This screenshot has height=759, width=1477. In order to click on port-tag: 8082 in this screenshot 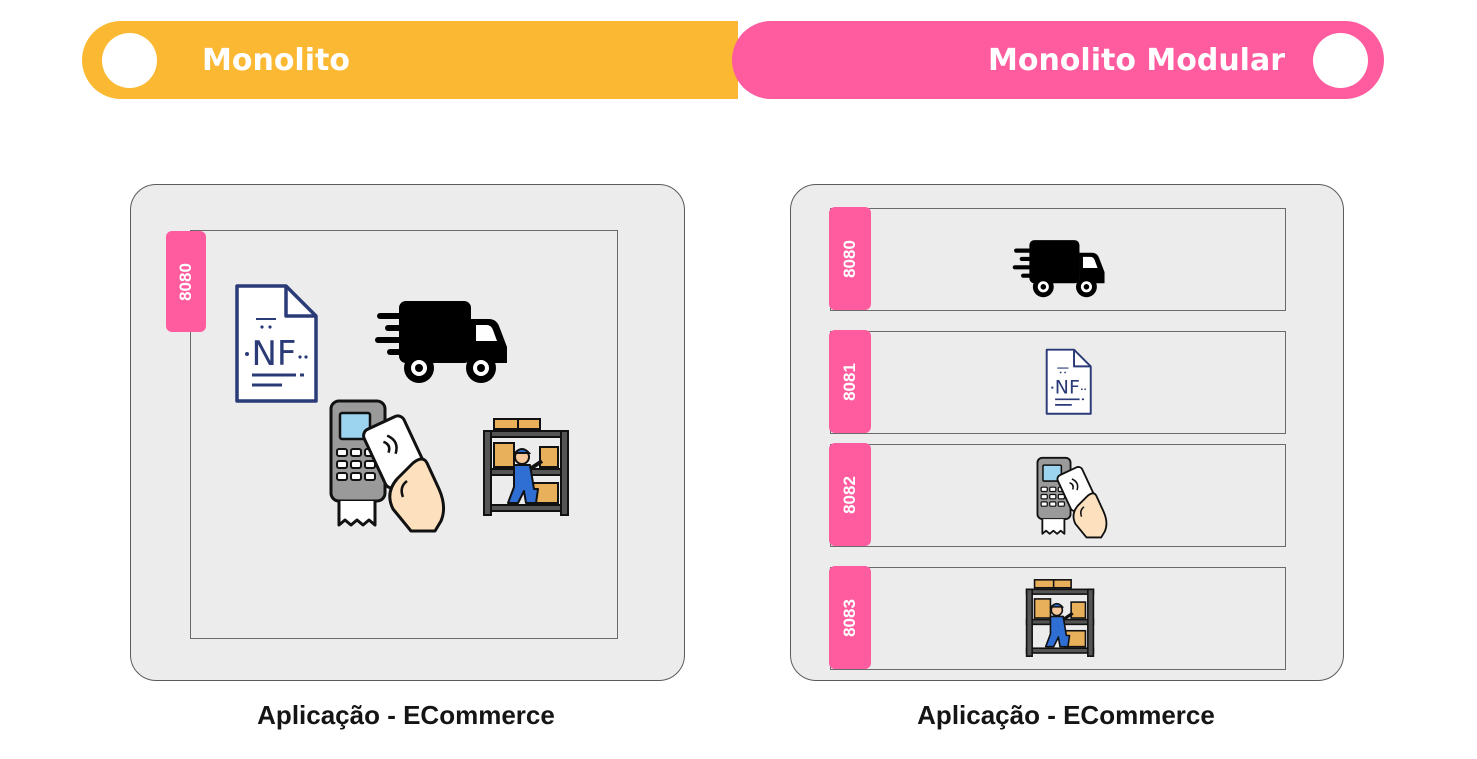, I will do `click(850, 494)`.